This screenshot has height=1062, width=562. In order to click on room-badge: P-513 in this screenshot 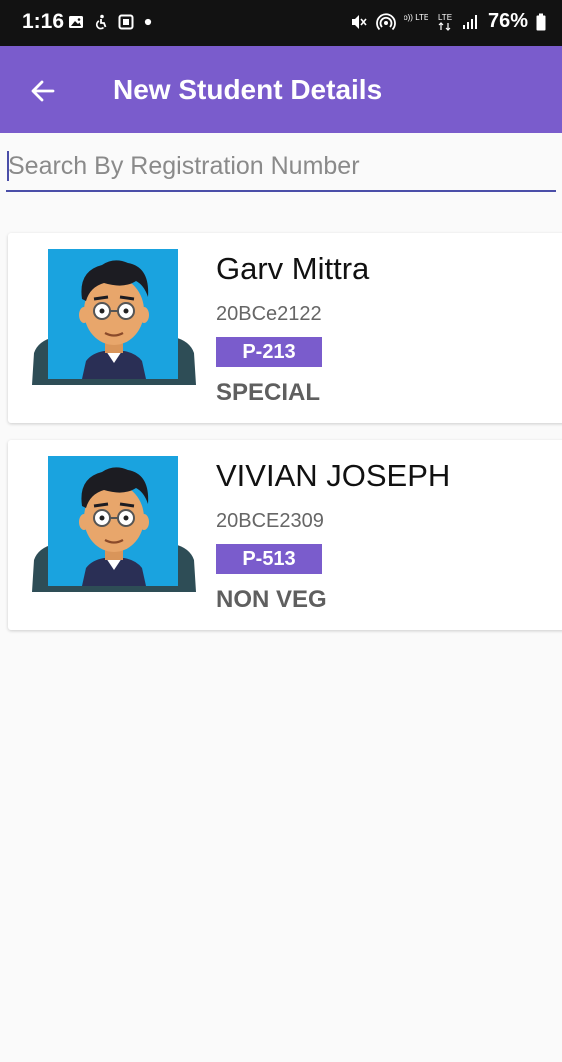, I will do `click(269, 559)`.